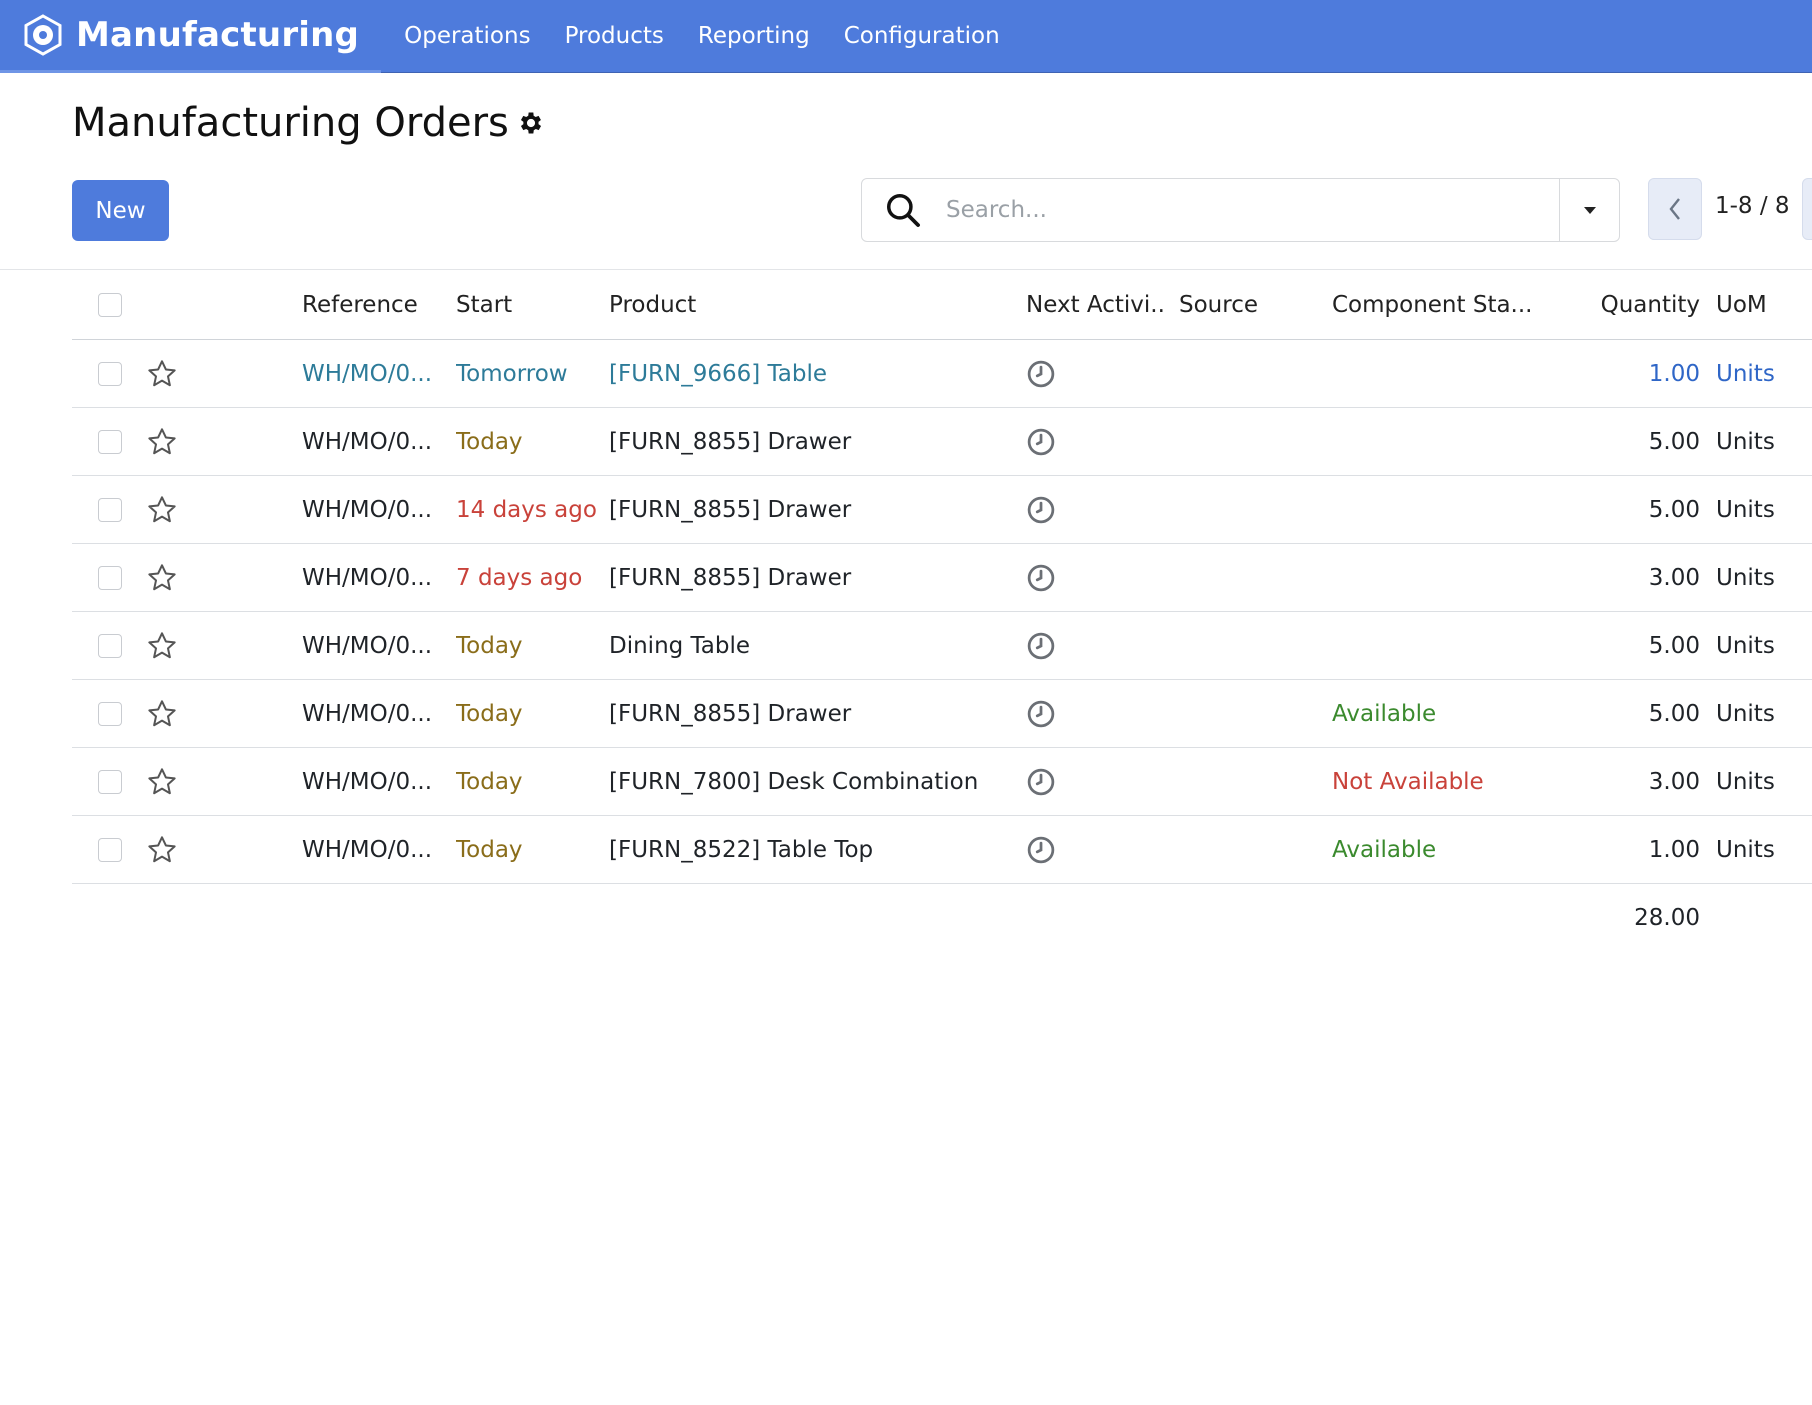 This screenshot has width=1812, height=1405. What do you see at coordinates (942, 646) in the screenshot?
I see `table-row: WH/MO/0... Today Dining Table 5.00 Units` at bounding box center [942, 646].